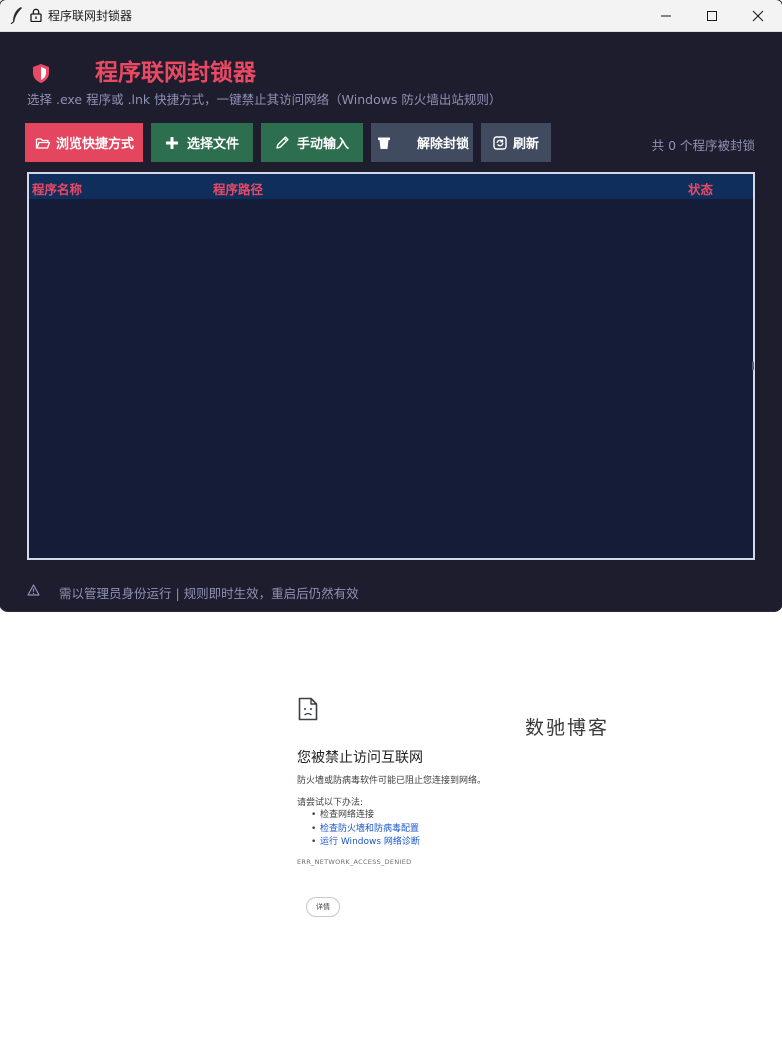 The image size is (782, 1060). I want to click on close-icon, so click(758, 15).